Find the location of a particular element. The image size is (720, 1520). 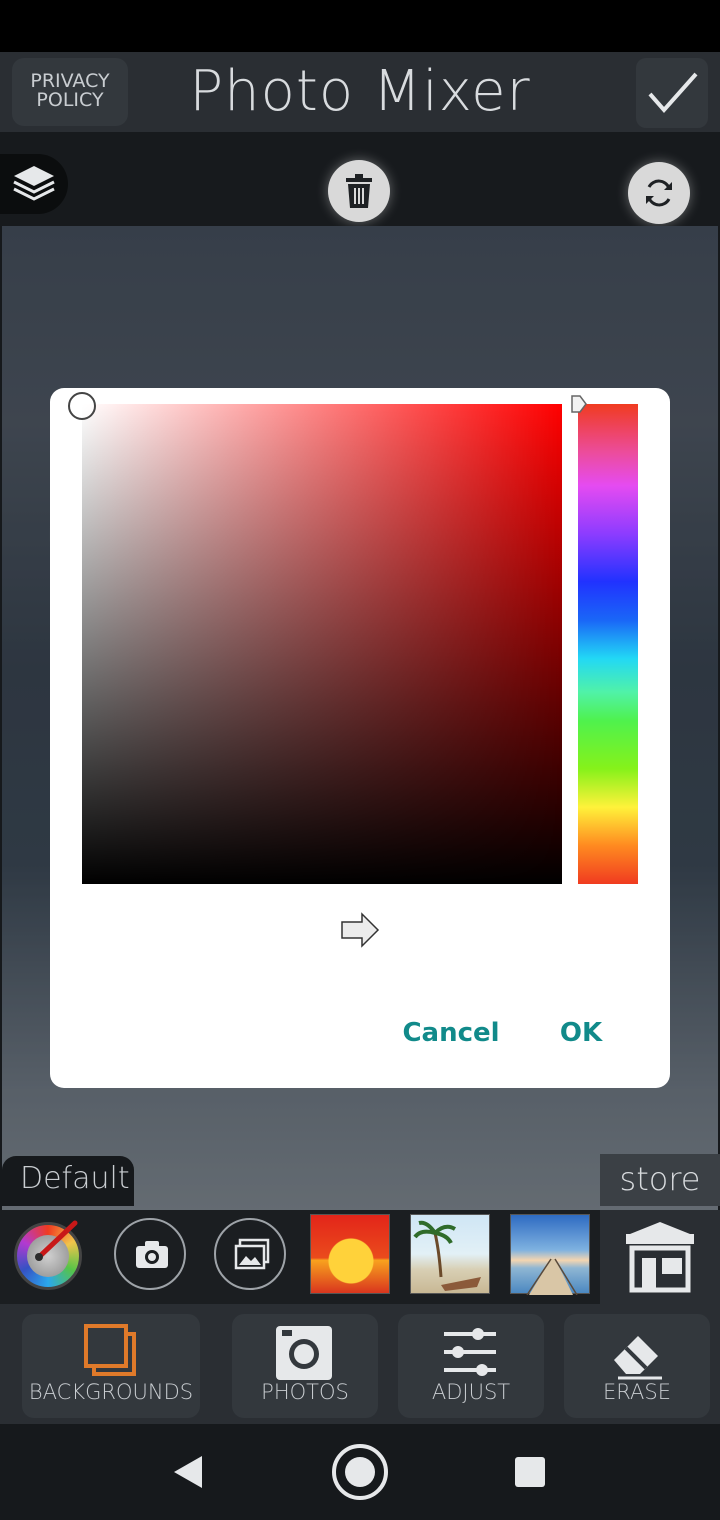

nav-backgrounds: BACKGROUNDS is located at coordinates (111, 1366).